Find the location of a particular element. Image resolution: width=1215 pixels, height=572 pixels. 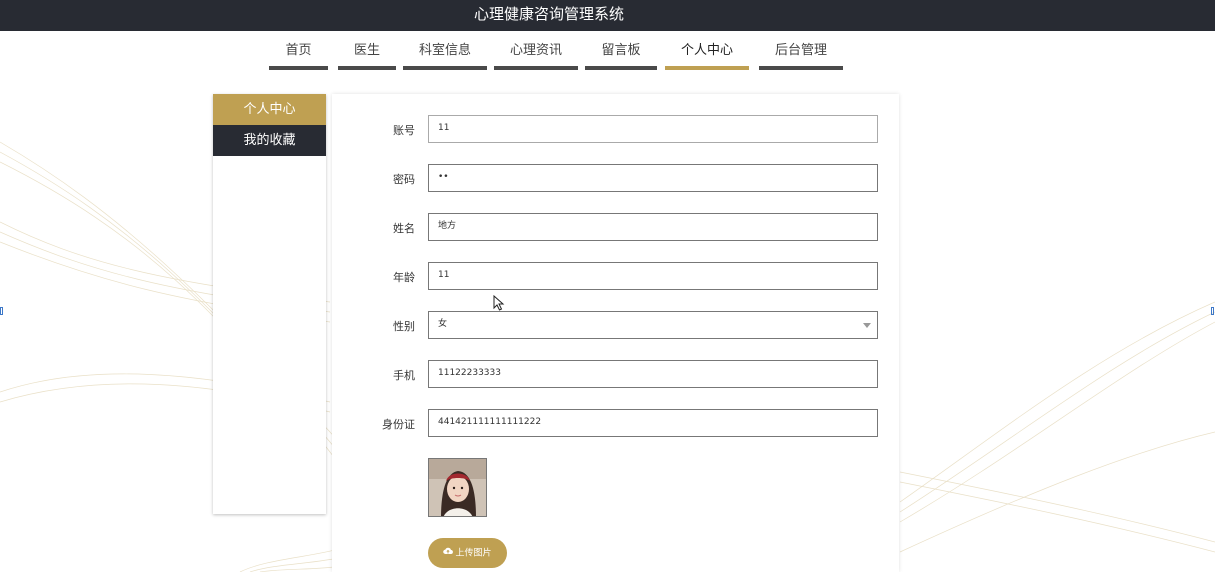

age-field: 11 is located at coordinates (653, 276).